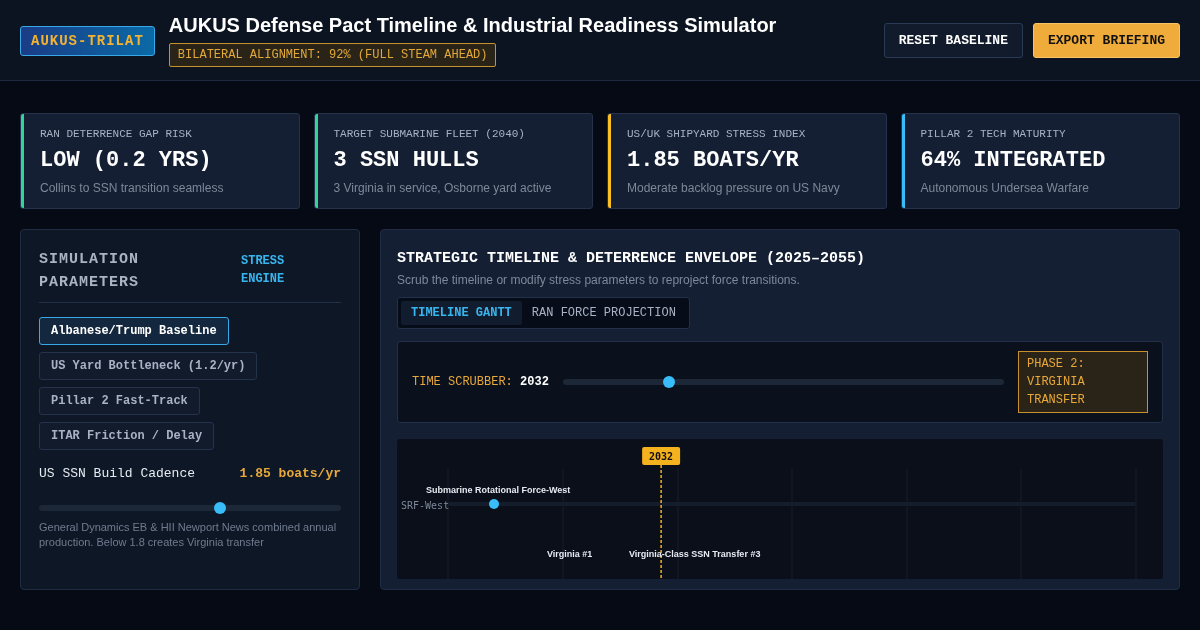 This screenshot has width=1200, height=630. Describe the element at coordinates (498, 490) in the screenshot. I see `event-label: Submarine Rotational Force-West` at that location.